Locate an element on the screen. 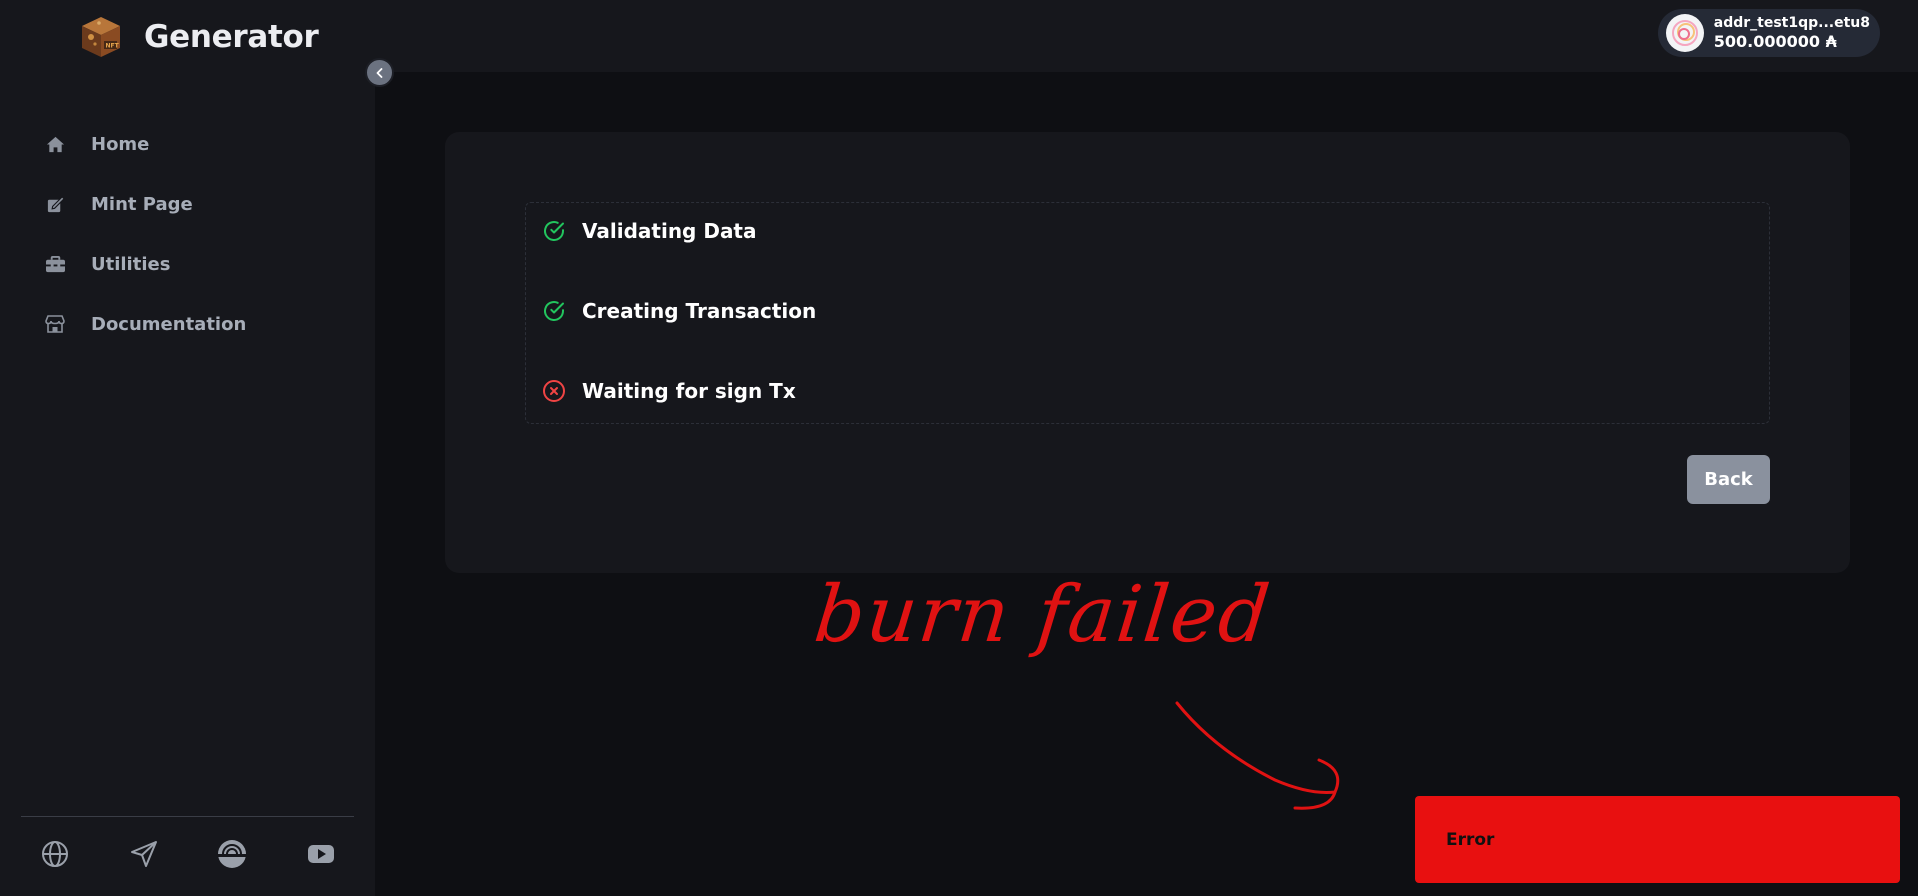 Image resolution: width=1918 pixels, height=896 pixels. social-links is located at coordinates (188, 854).